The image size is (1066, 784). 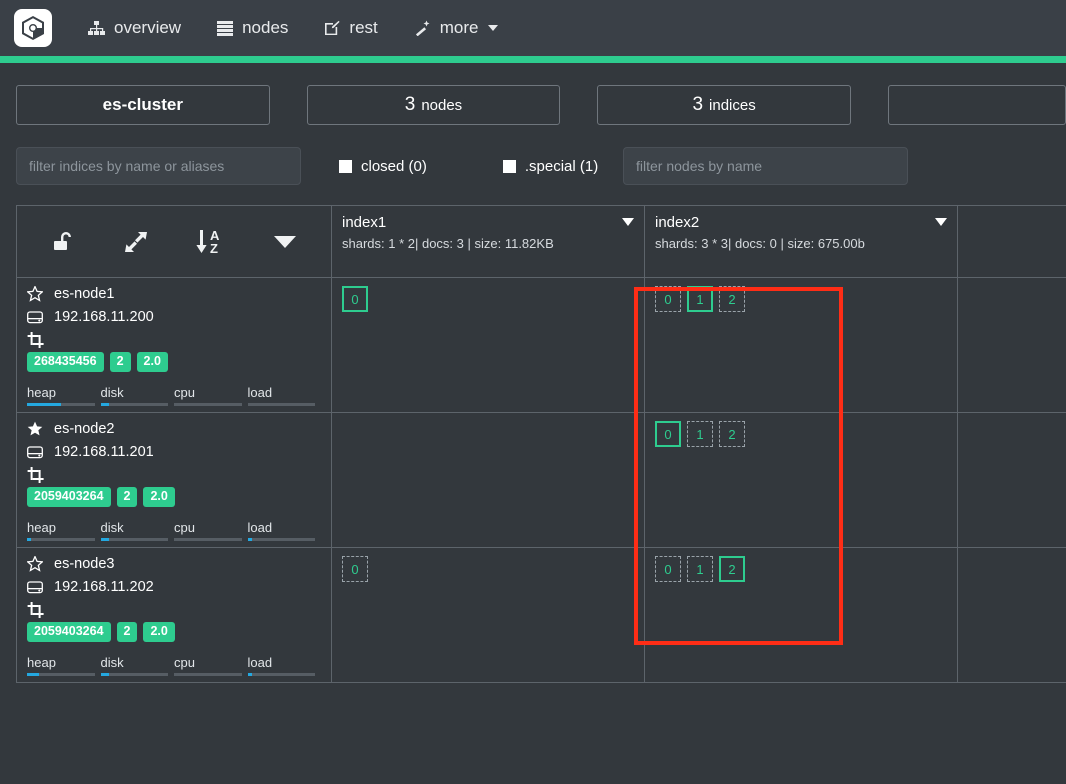 I want to click on nav-item-rest: rest, so click(x=350, y=28).